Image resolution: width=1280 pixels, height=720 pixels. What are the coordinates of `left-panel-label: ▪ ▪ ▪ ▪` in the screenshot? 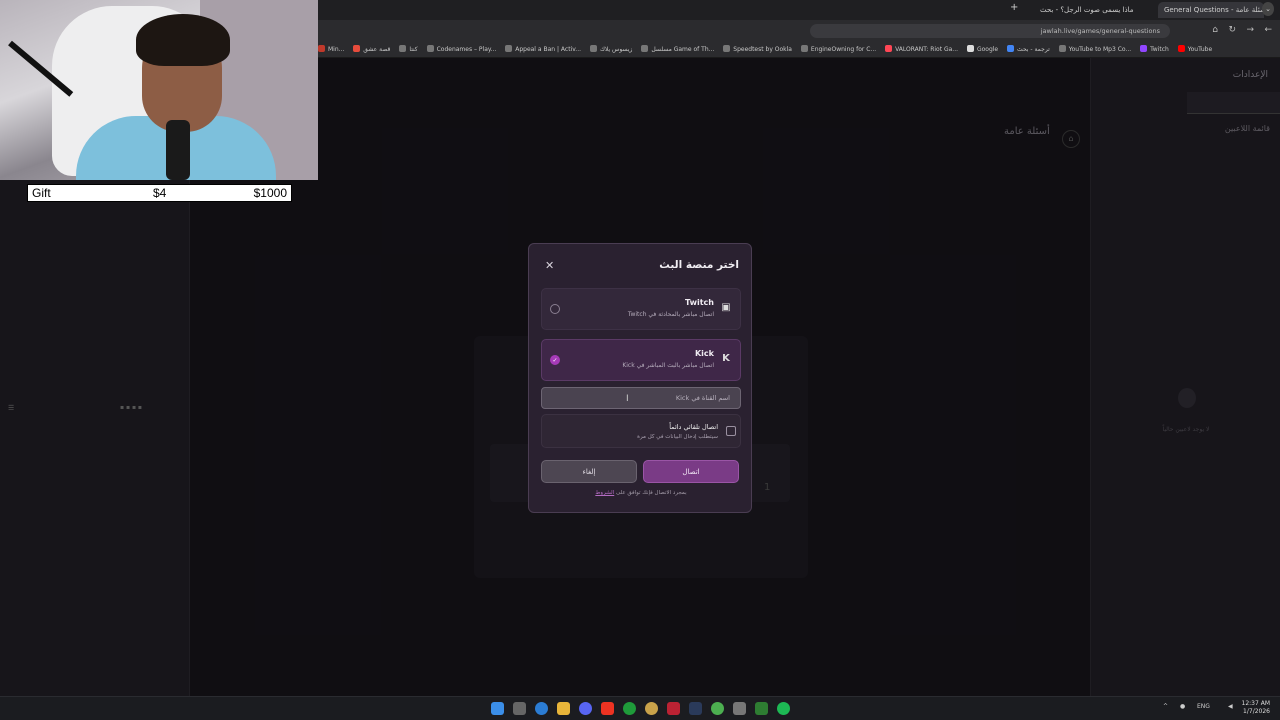 It's located at (131, 407).